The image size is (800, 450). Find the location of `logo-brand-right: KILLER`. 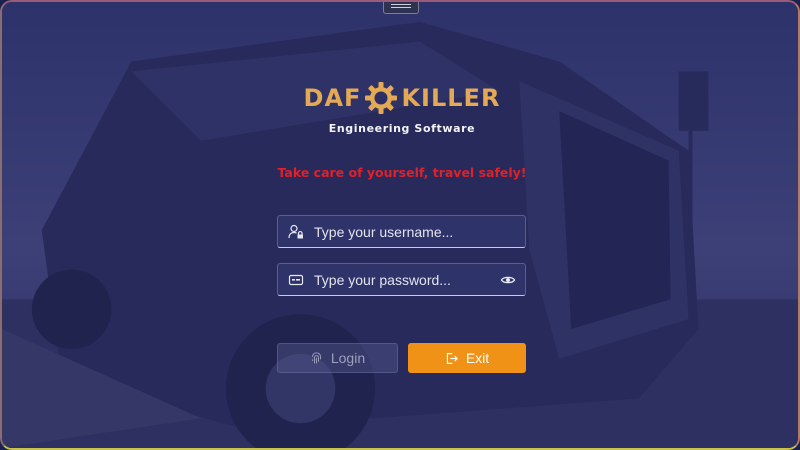

logo-brand-right: KILLER is located at coordinates (451, 98).